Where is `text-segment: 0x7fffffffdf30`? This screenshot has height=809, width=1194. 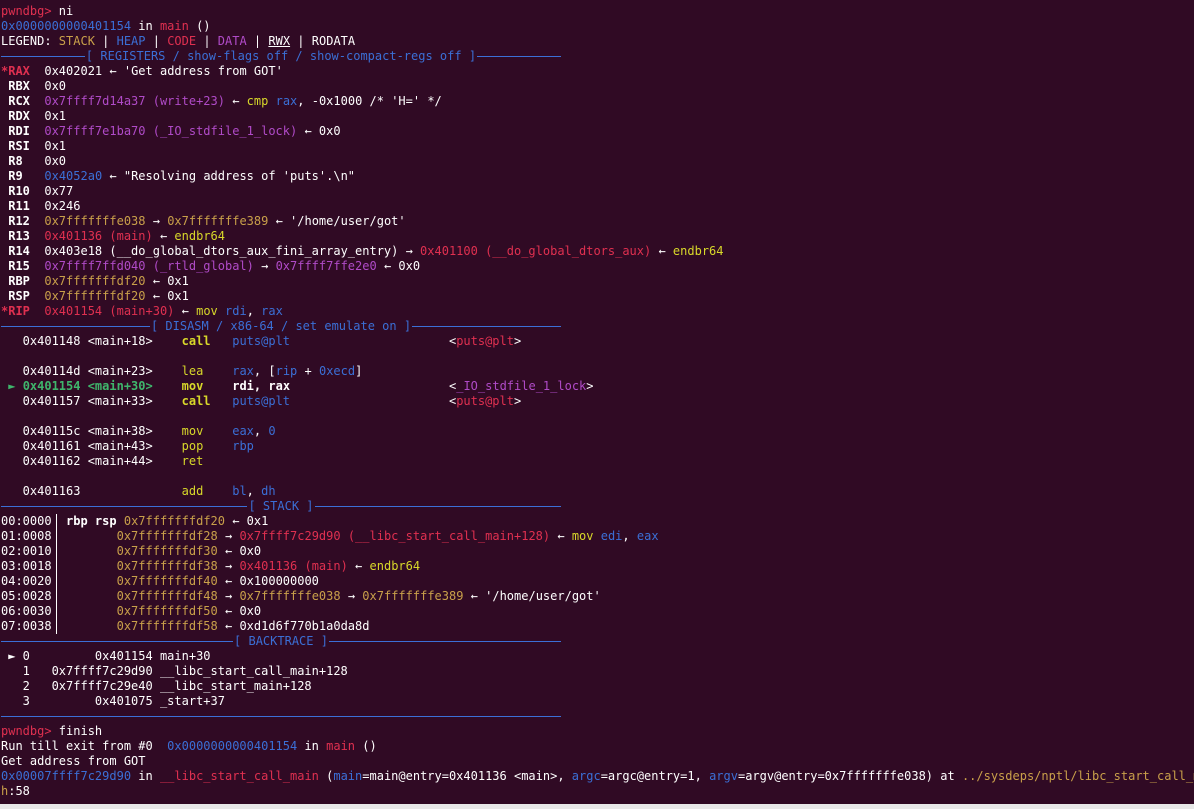 text-segment: 0x7fffffffdf30 is located at coordinates (167, 551).